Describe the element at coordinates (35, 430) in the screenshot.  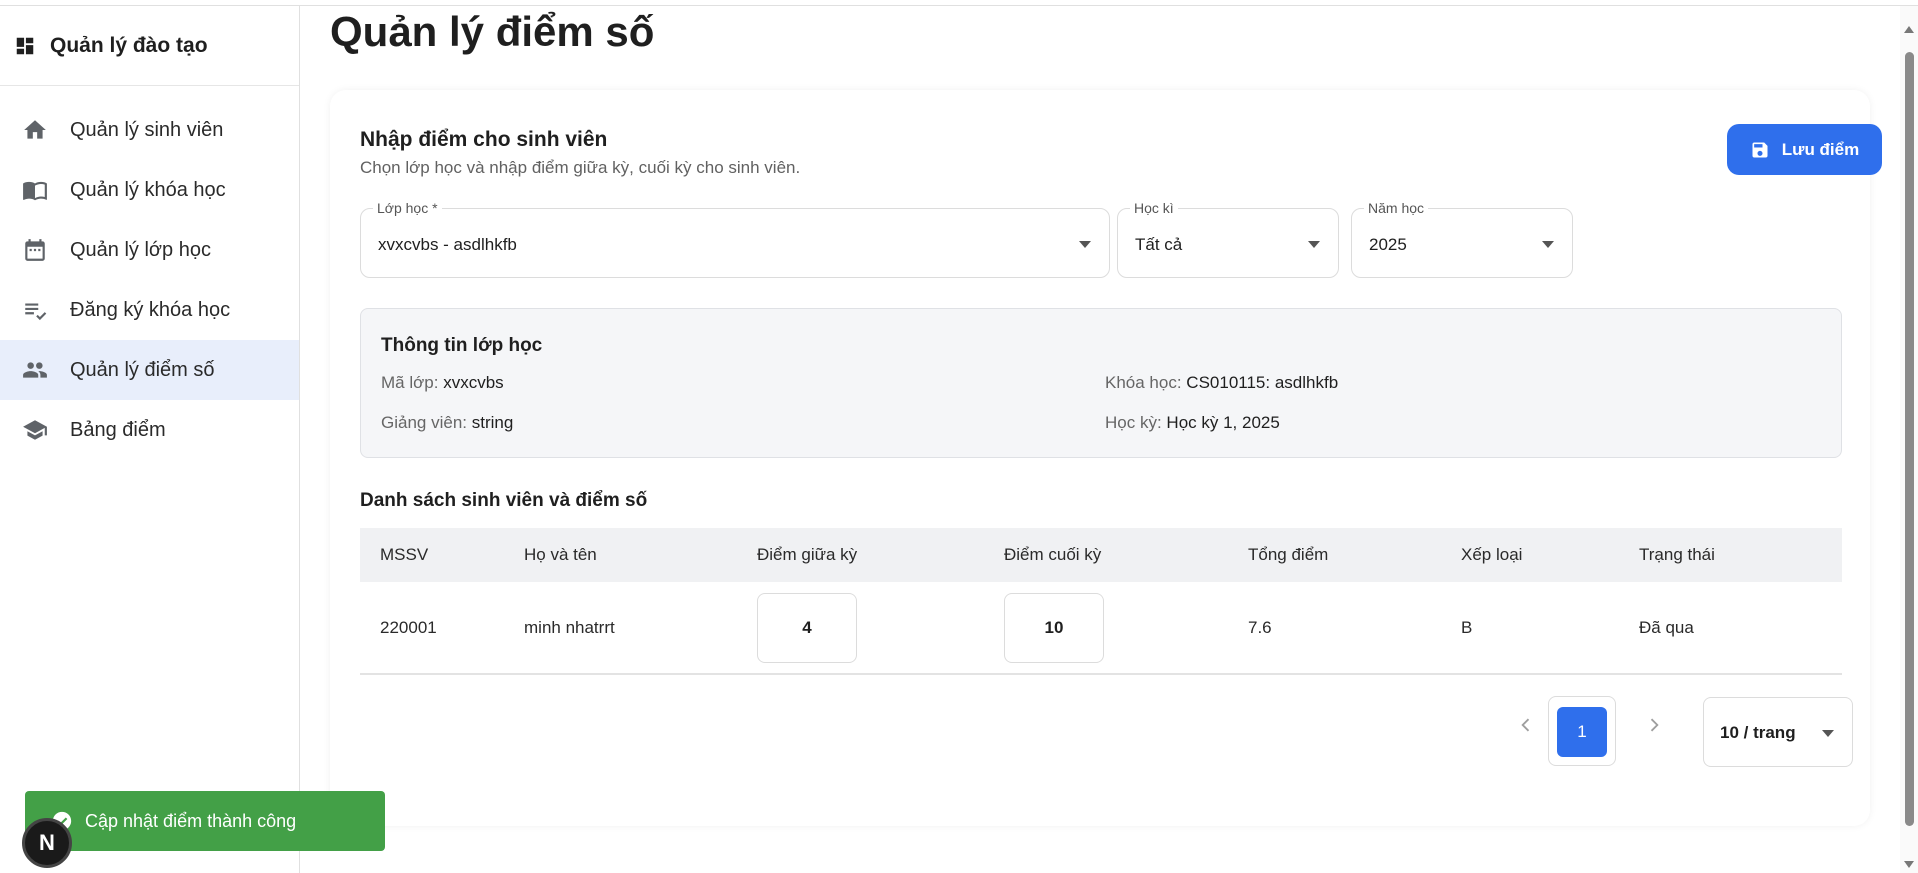
I see `school-icon` at that location.